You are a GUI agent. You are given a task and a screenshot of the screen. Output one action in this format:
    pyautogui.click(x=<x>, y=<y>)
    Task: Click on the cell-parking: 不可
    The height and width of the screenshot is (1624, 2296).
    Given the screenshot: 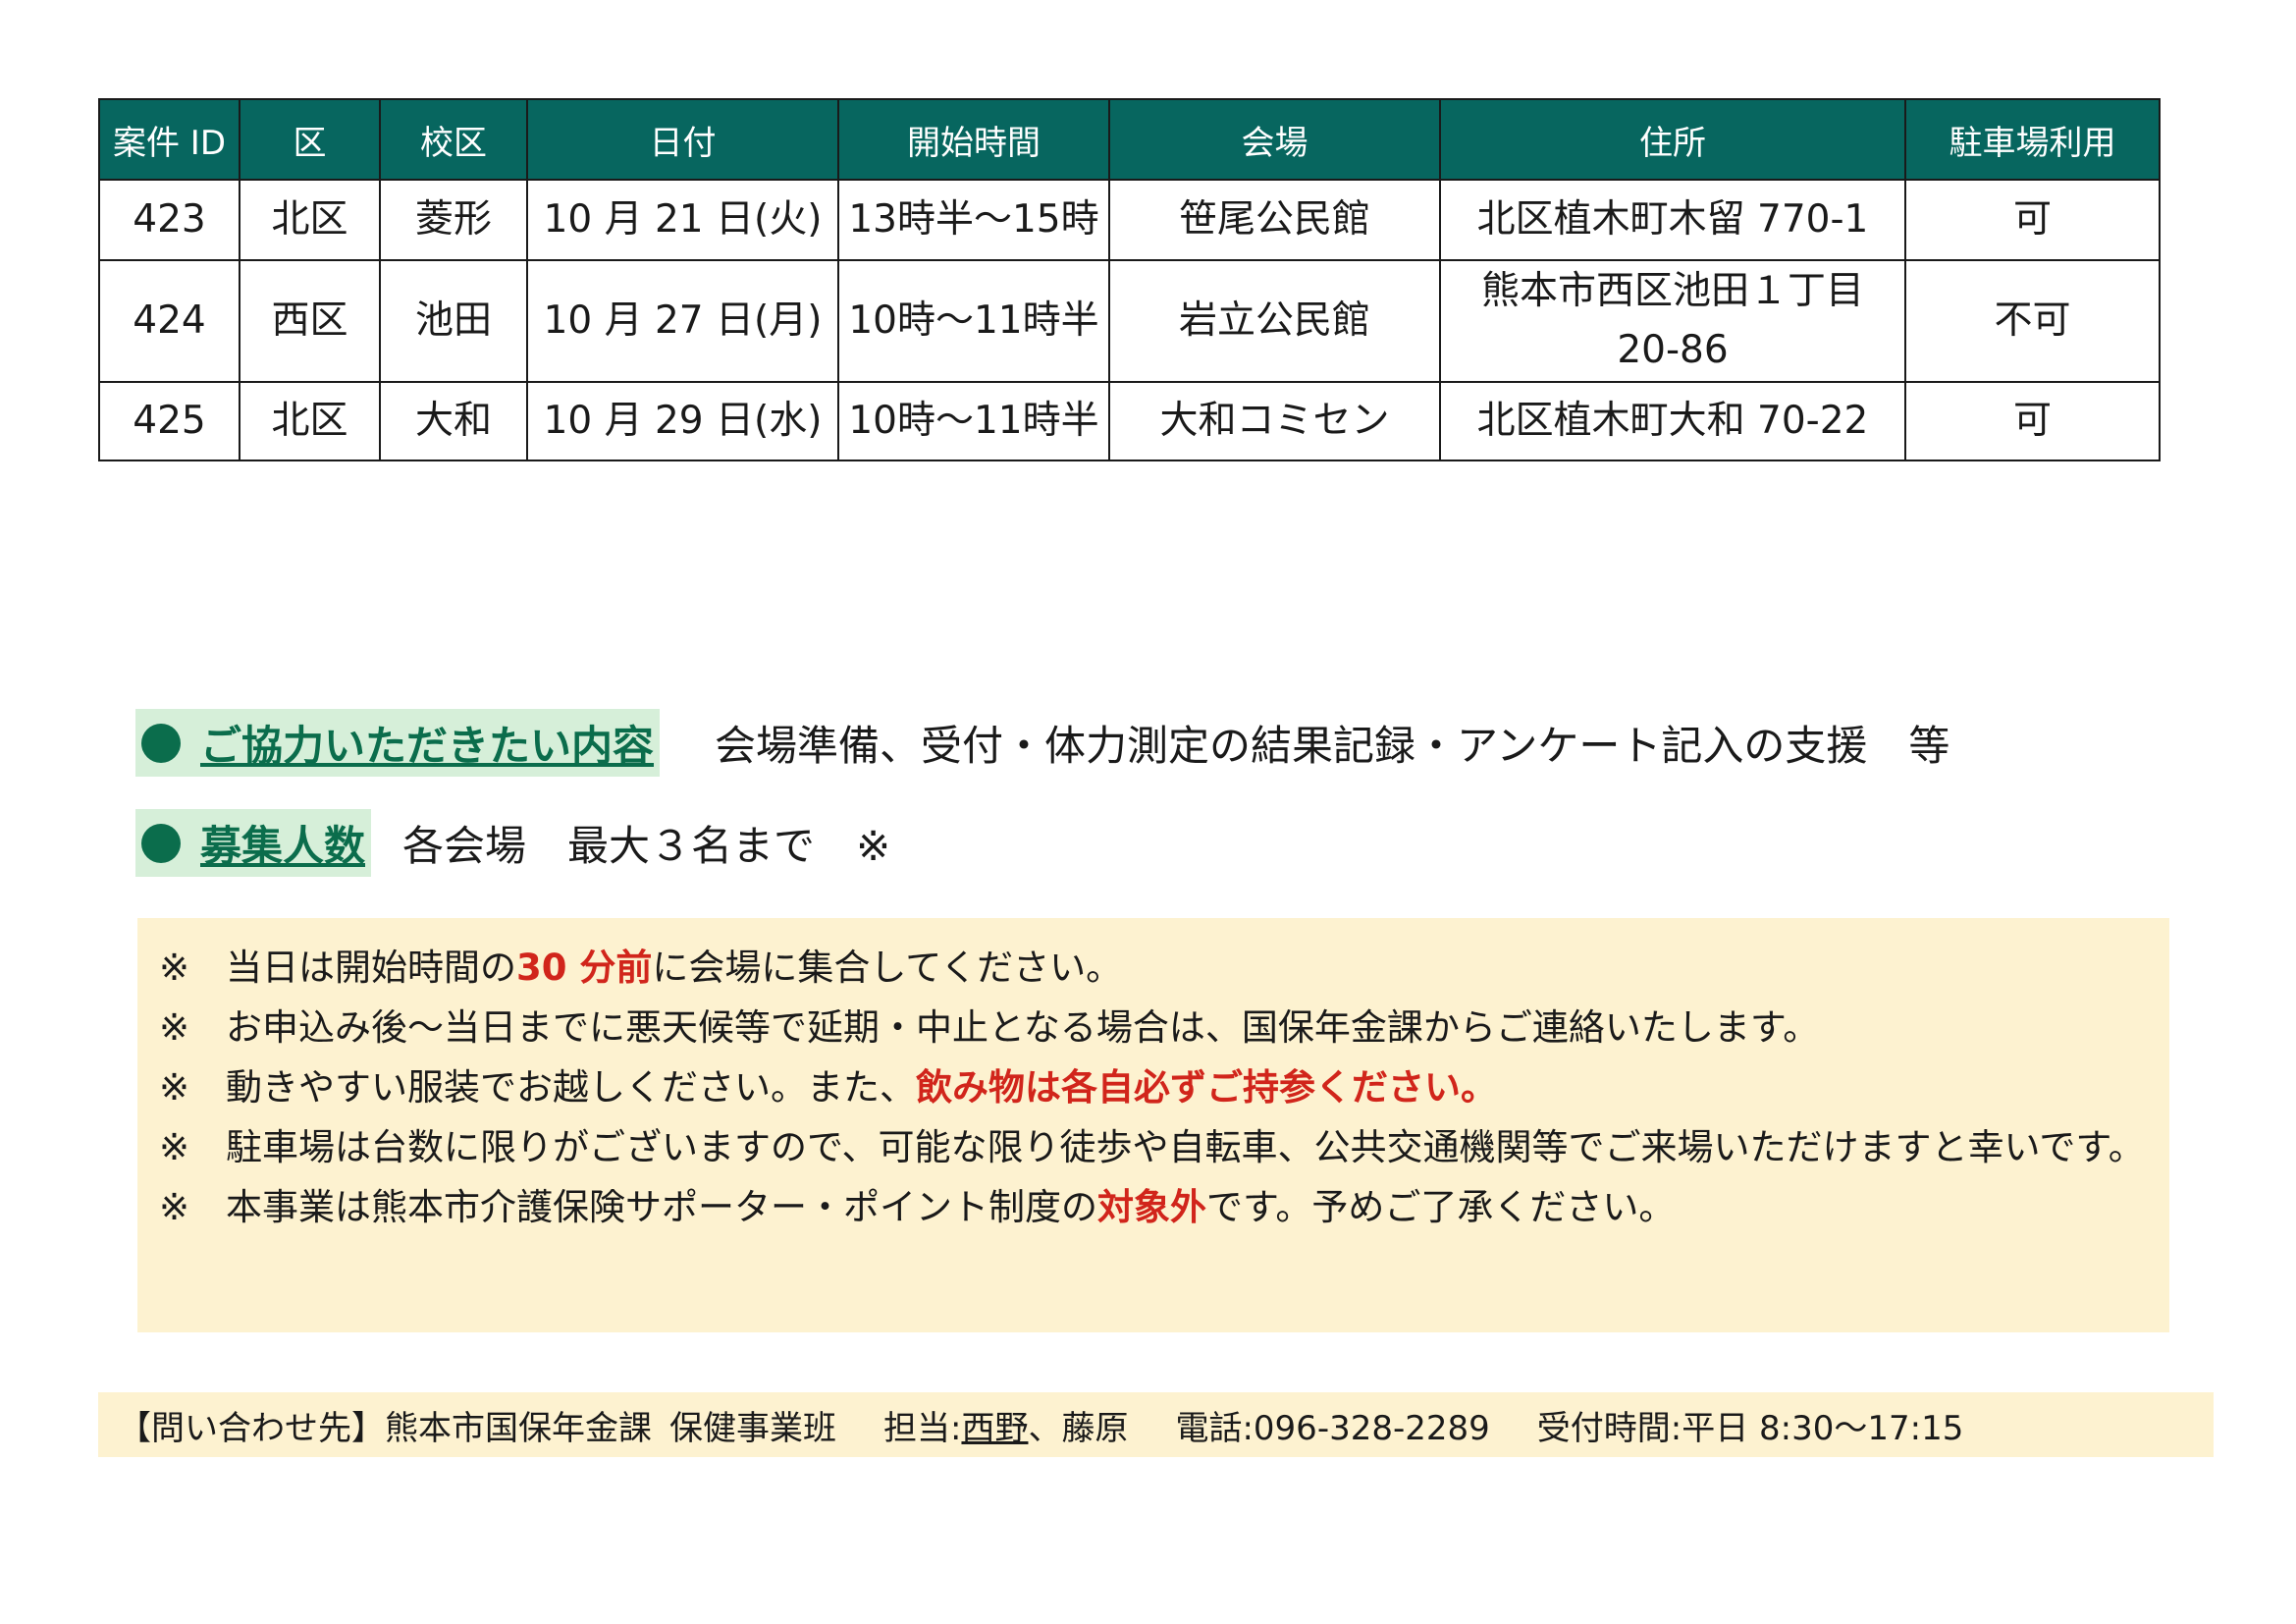 What is the action you would take?
    pyautogui.click(x=2032, y=321)
    